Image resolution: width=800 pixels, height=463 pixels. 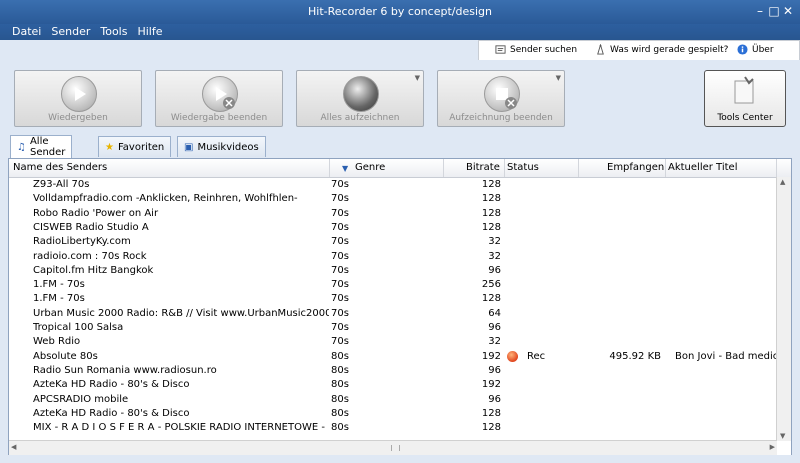 I want to click on cell-name: Z93-All 70s, so click(x=61, y=184).